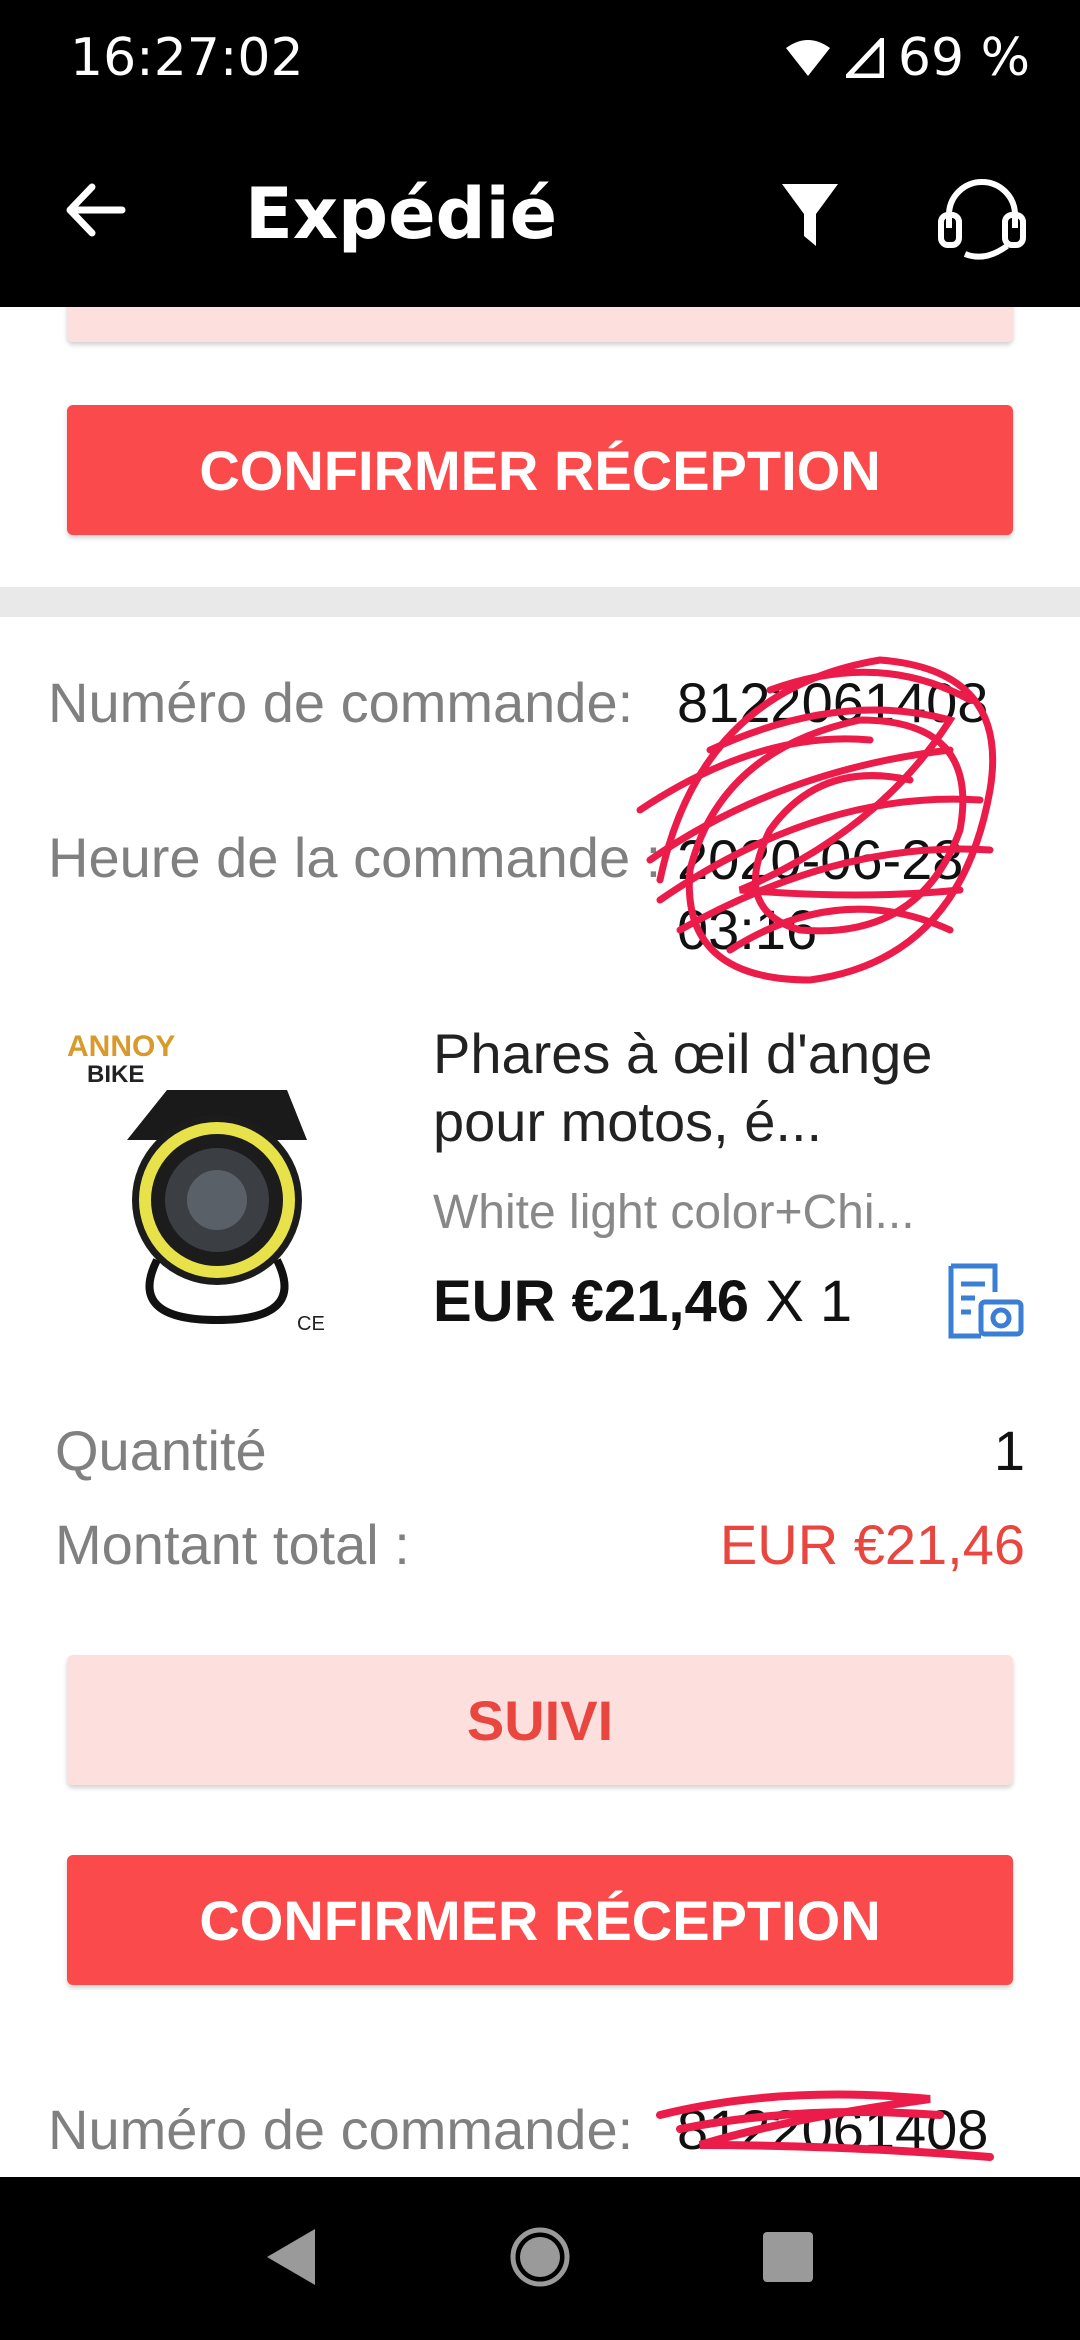  Describe the element at coordinates (196, 1182) in the screenshot. I see `headlight-image: ANNOY BIKE CE` at that location.